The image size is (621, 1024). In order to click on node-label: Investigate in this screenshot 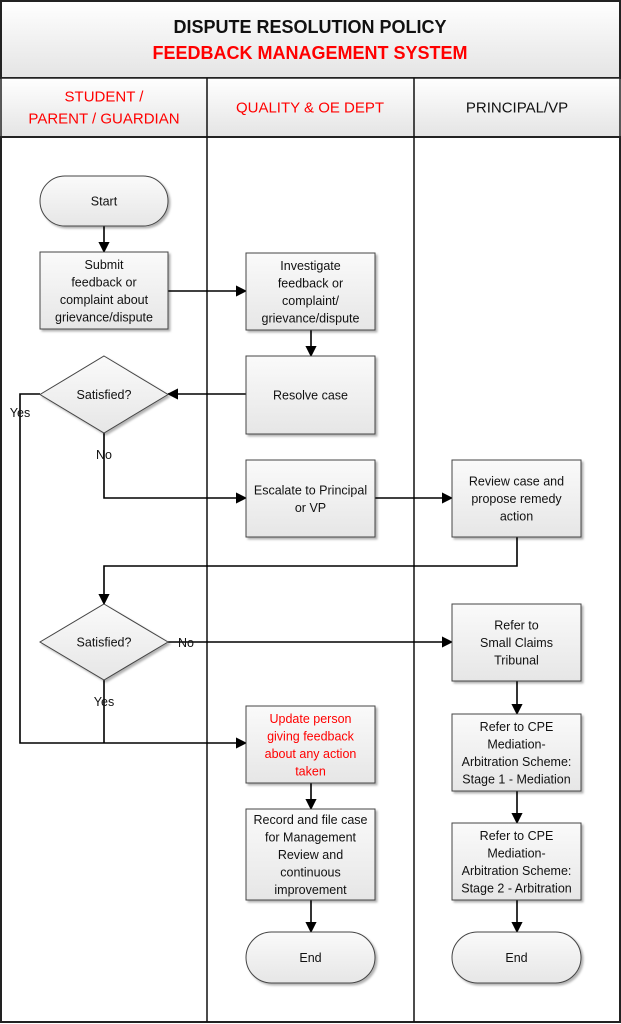, I will do `click(310, 266)`.